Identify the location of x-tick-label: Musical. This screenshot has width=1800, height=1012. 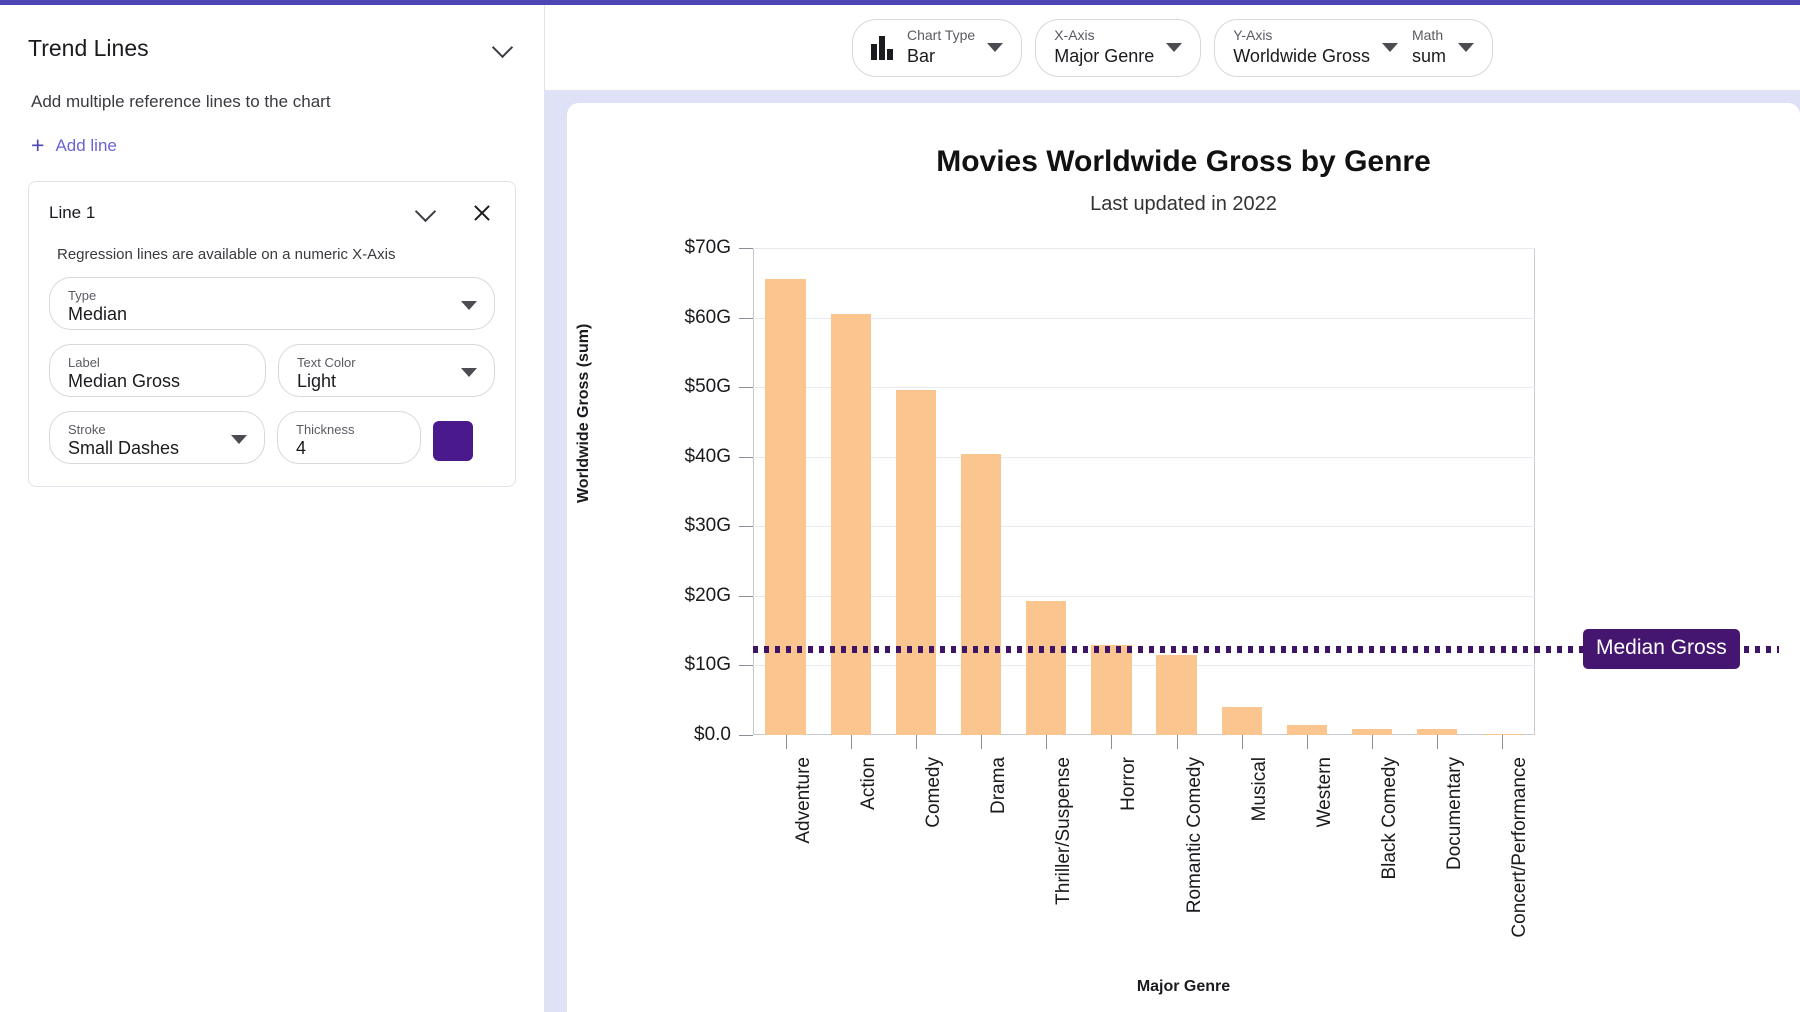
(1259, 789).